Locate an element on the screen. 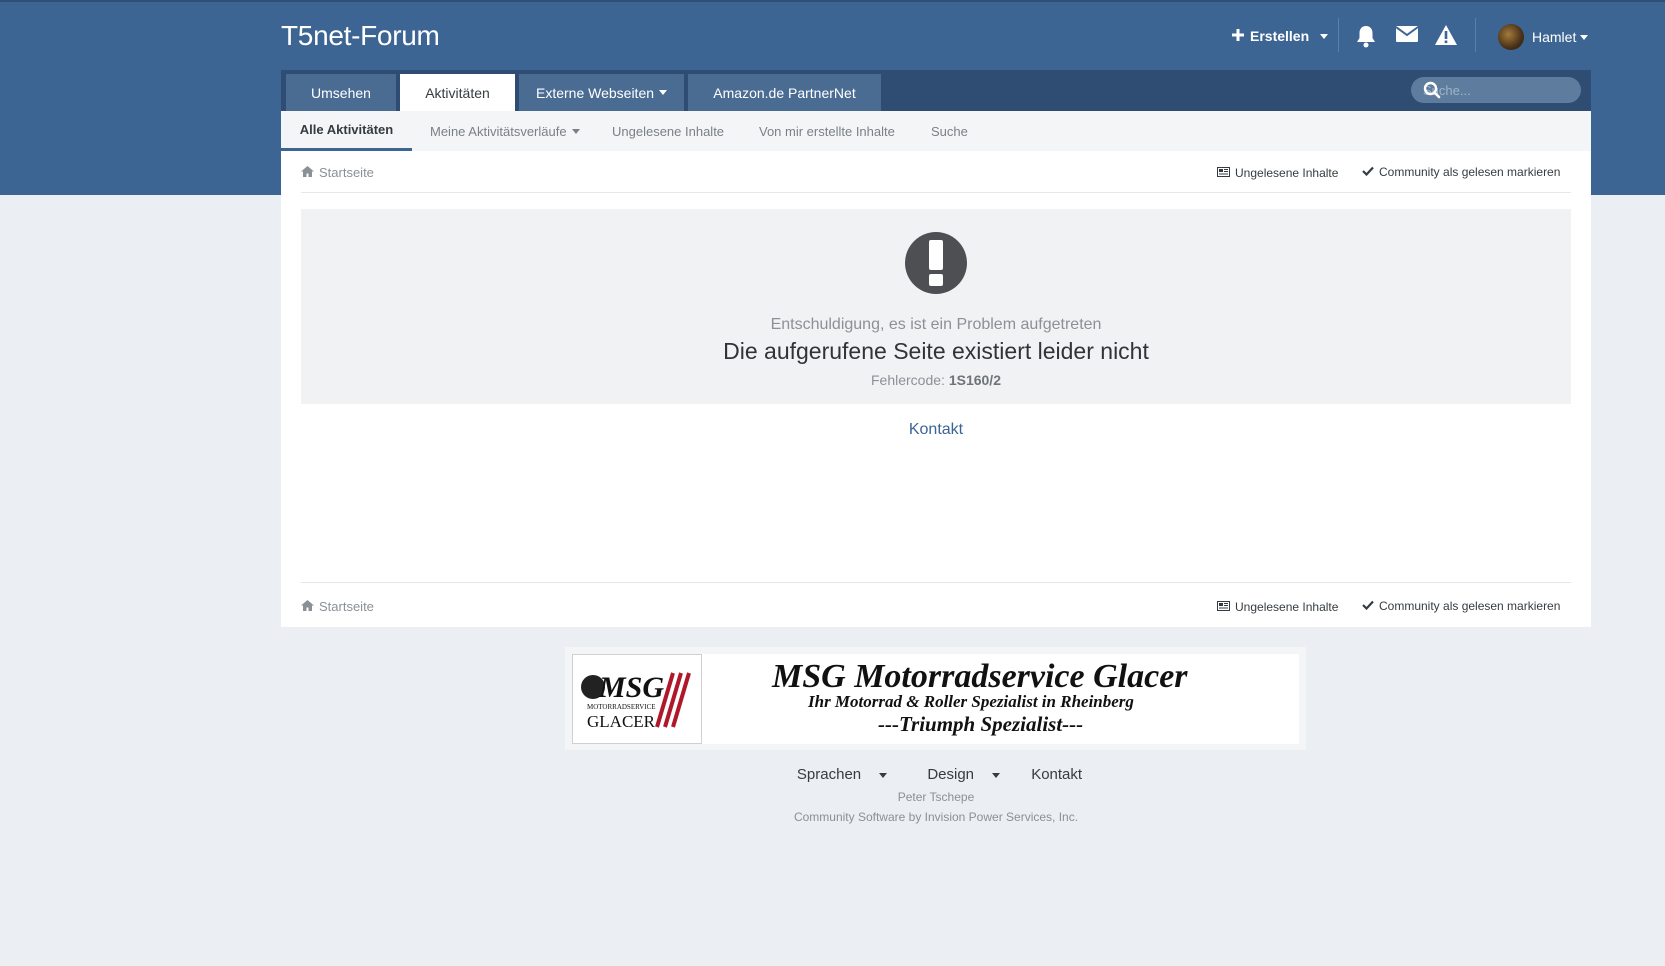 The width and height of the screenshot is (1665, 966). ad-logo-text: MSG is located at coordinates (631, 687).